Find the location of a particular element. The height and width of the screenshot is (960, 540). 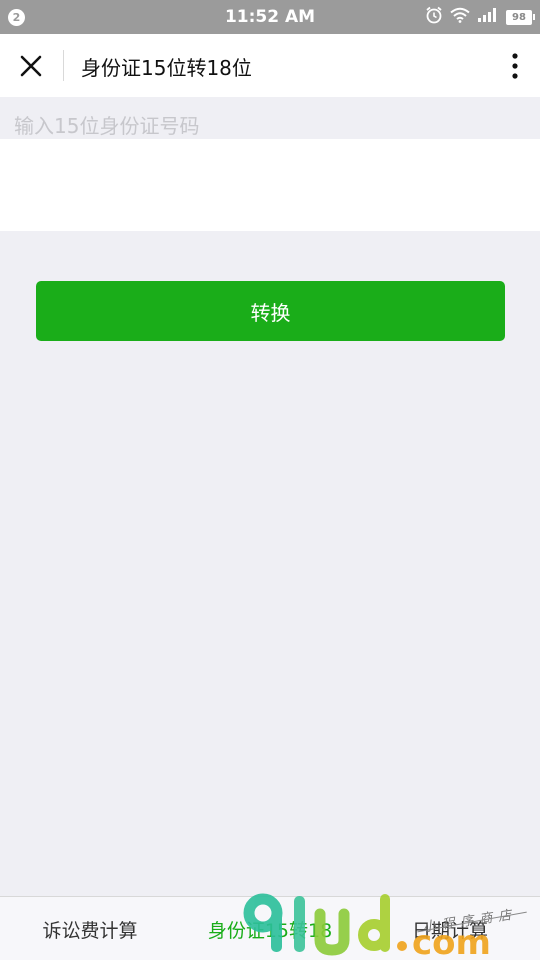

tab-litigation-fee: 诉讼费计算 is located at coordinates (90, 928).